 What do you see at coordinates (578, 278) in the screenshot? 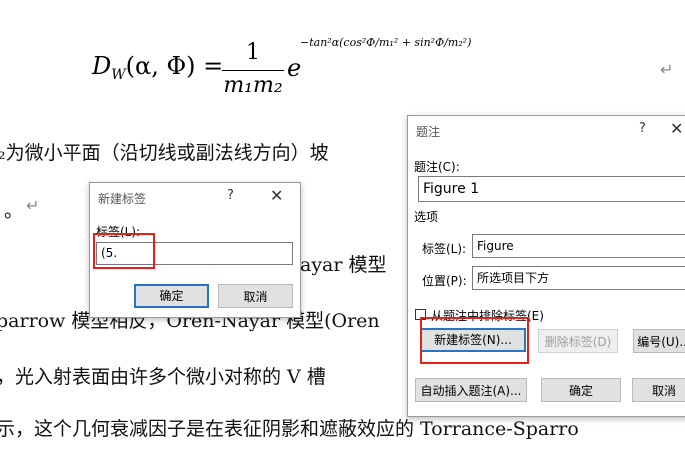
I see `position-select: 所选项目下方` at bounding box center [578, 278].